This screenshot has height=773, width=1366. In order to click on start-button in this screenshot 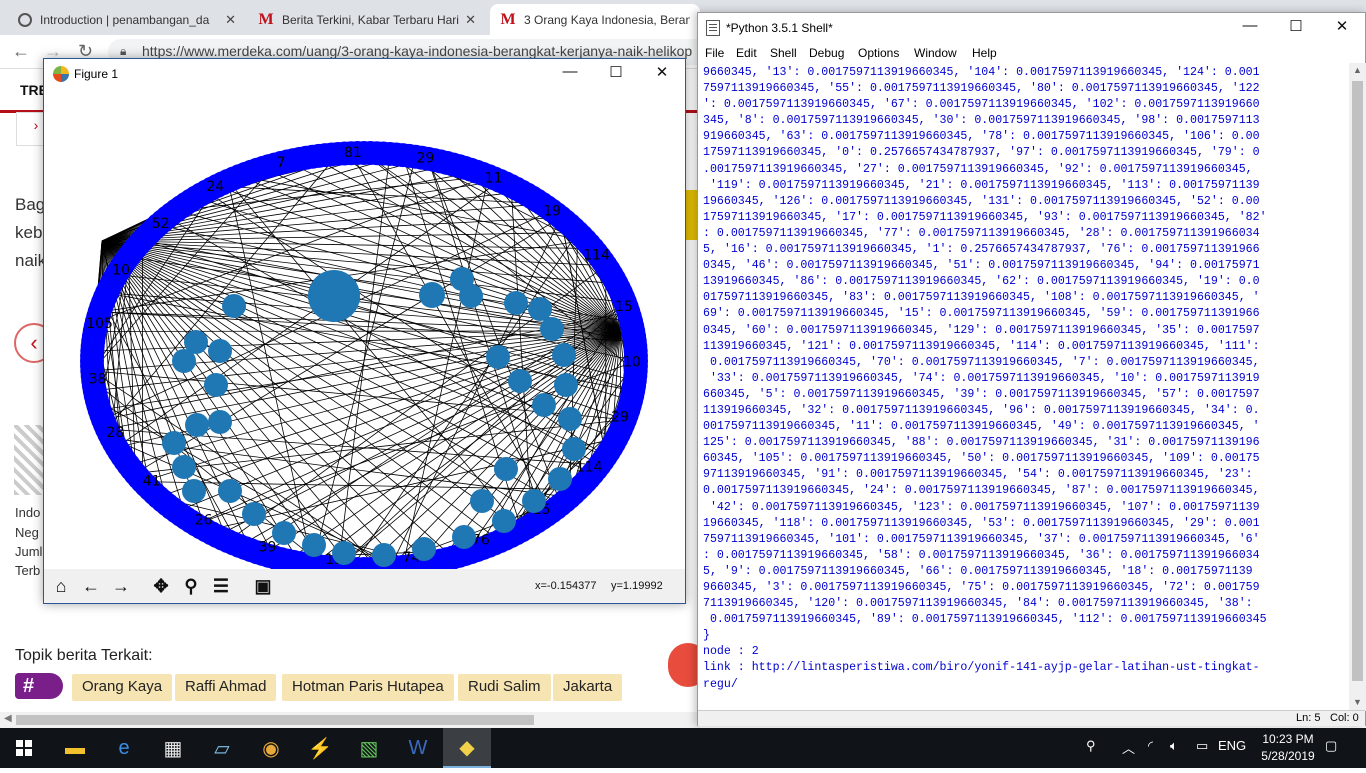, I will do `click(24, 748)`.